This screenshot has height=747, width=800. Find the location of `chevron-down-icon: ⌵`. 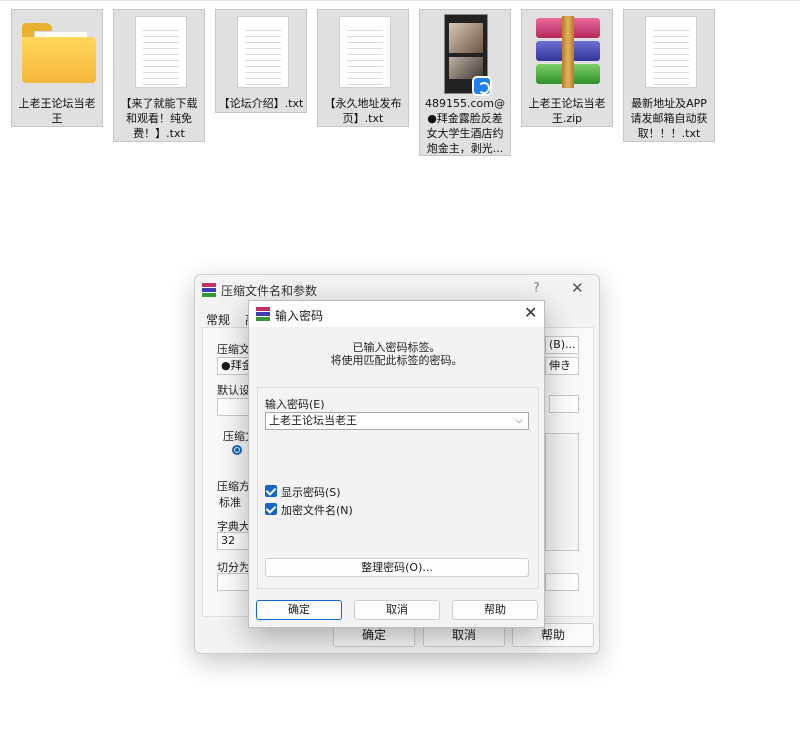

chevron-down-icon: ⌵ is located at coordinates (519, 421).